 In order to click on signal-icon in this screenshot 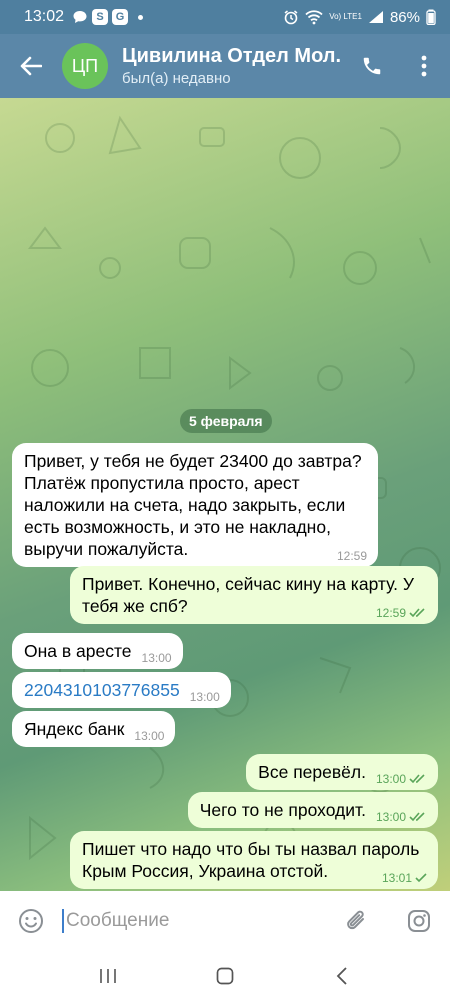, I will do `click(375, 17)`.